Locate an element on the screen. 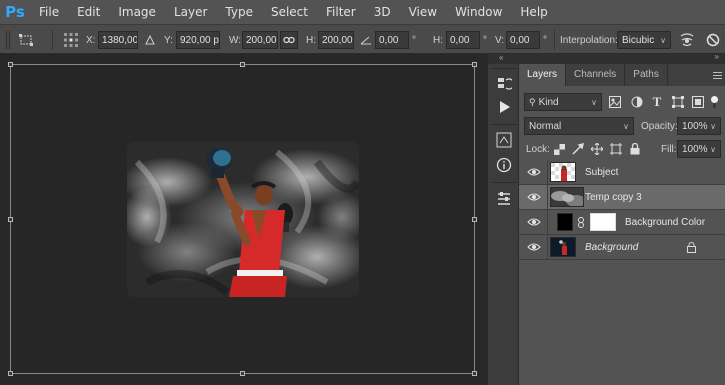  filter-type-icon: T is located at coordinates (657, 102).